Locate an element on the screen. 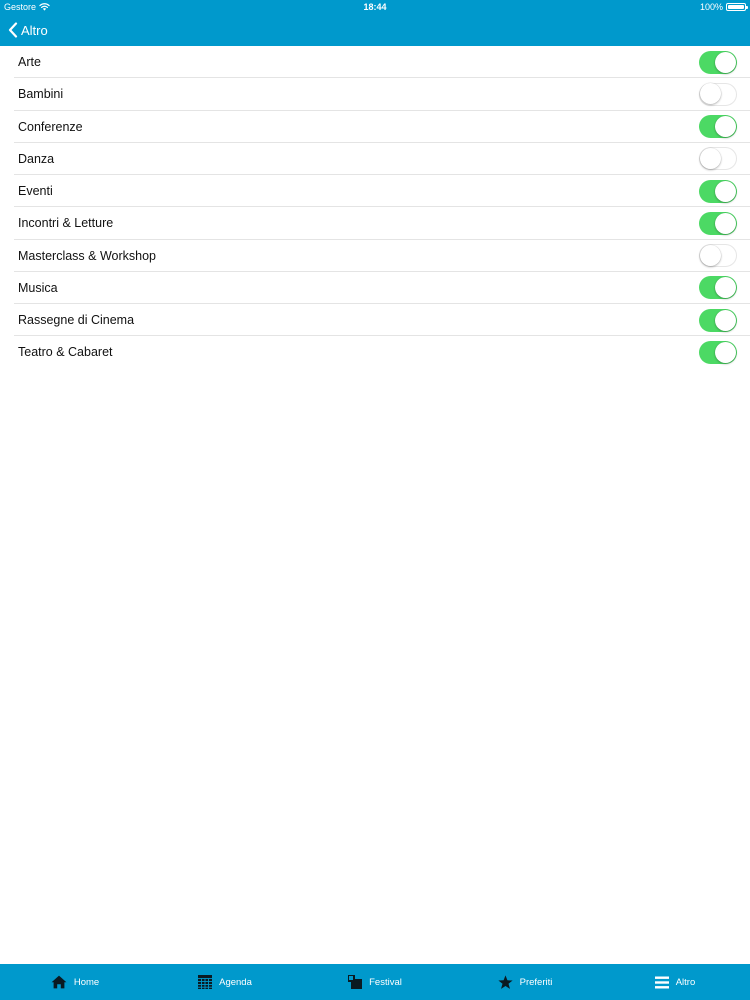  menu-icon is located at coordinates (661, 982).